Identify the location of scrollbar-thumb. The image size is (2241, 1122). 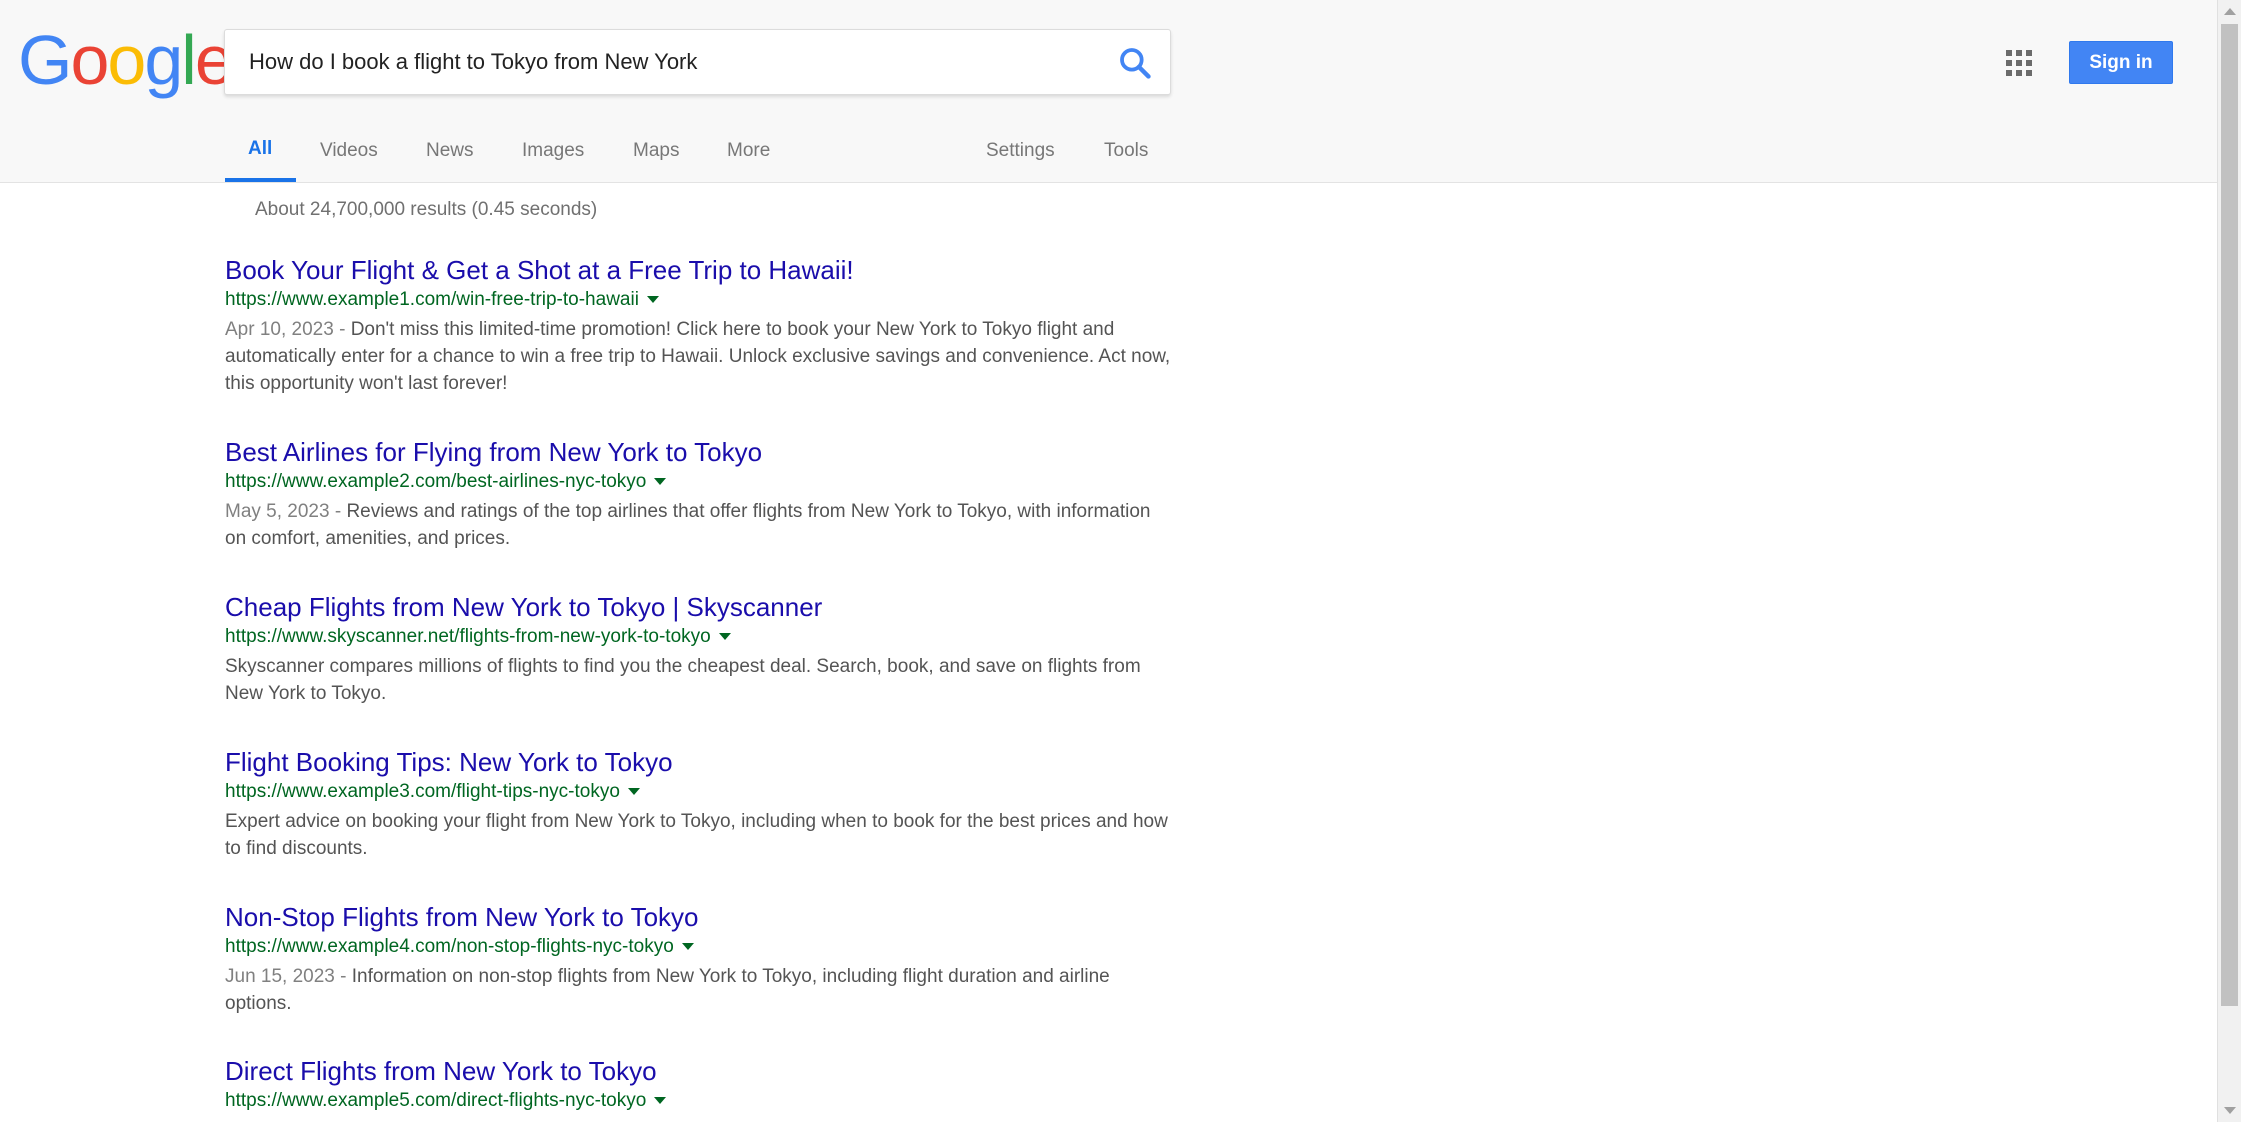
(2229, 515).